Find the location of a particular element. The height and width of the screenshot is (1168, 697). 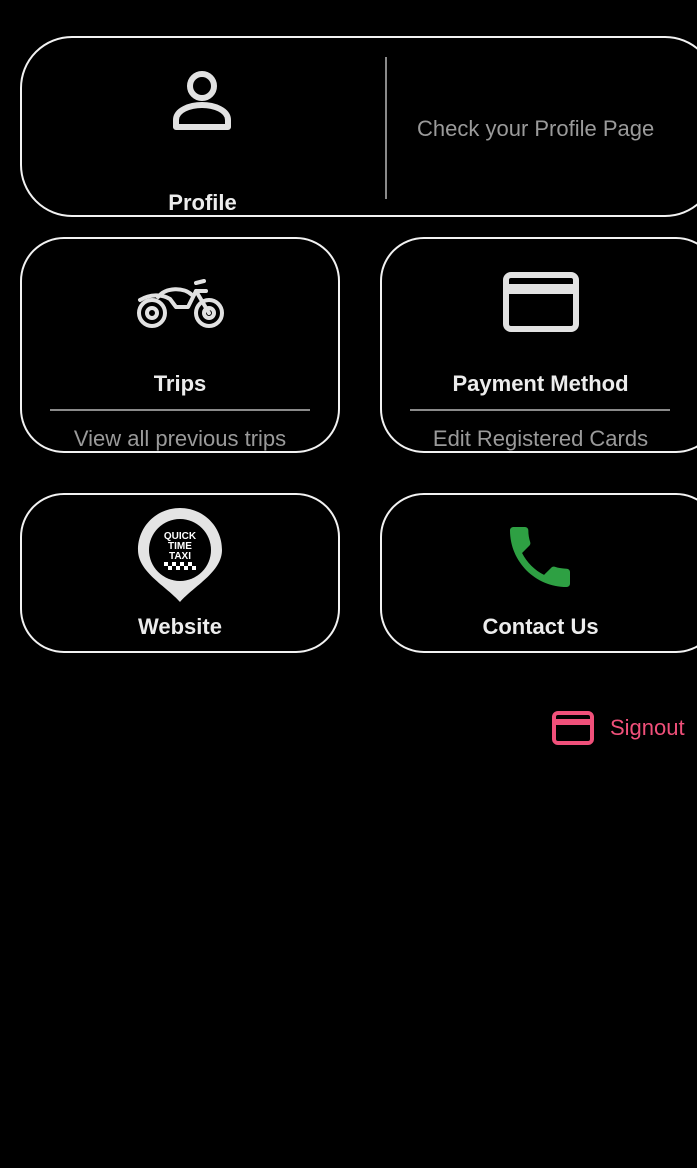

website-title: Website is located at coordinates (180, 626).